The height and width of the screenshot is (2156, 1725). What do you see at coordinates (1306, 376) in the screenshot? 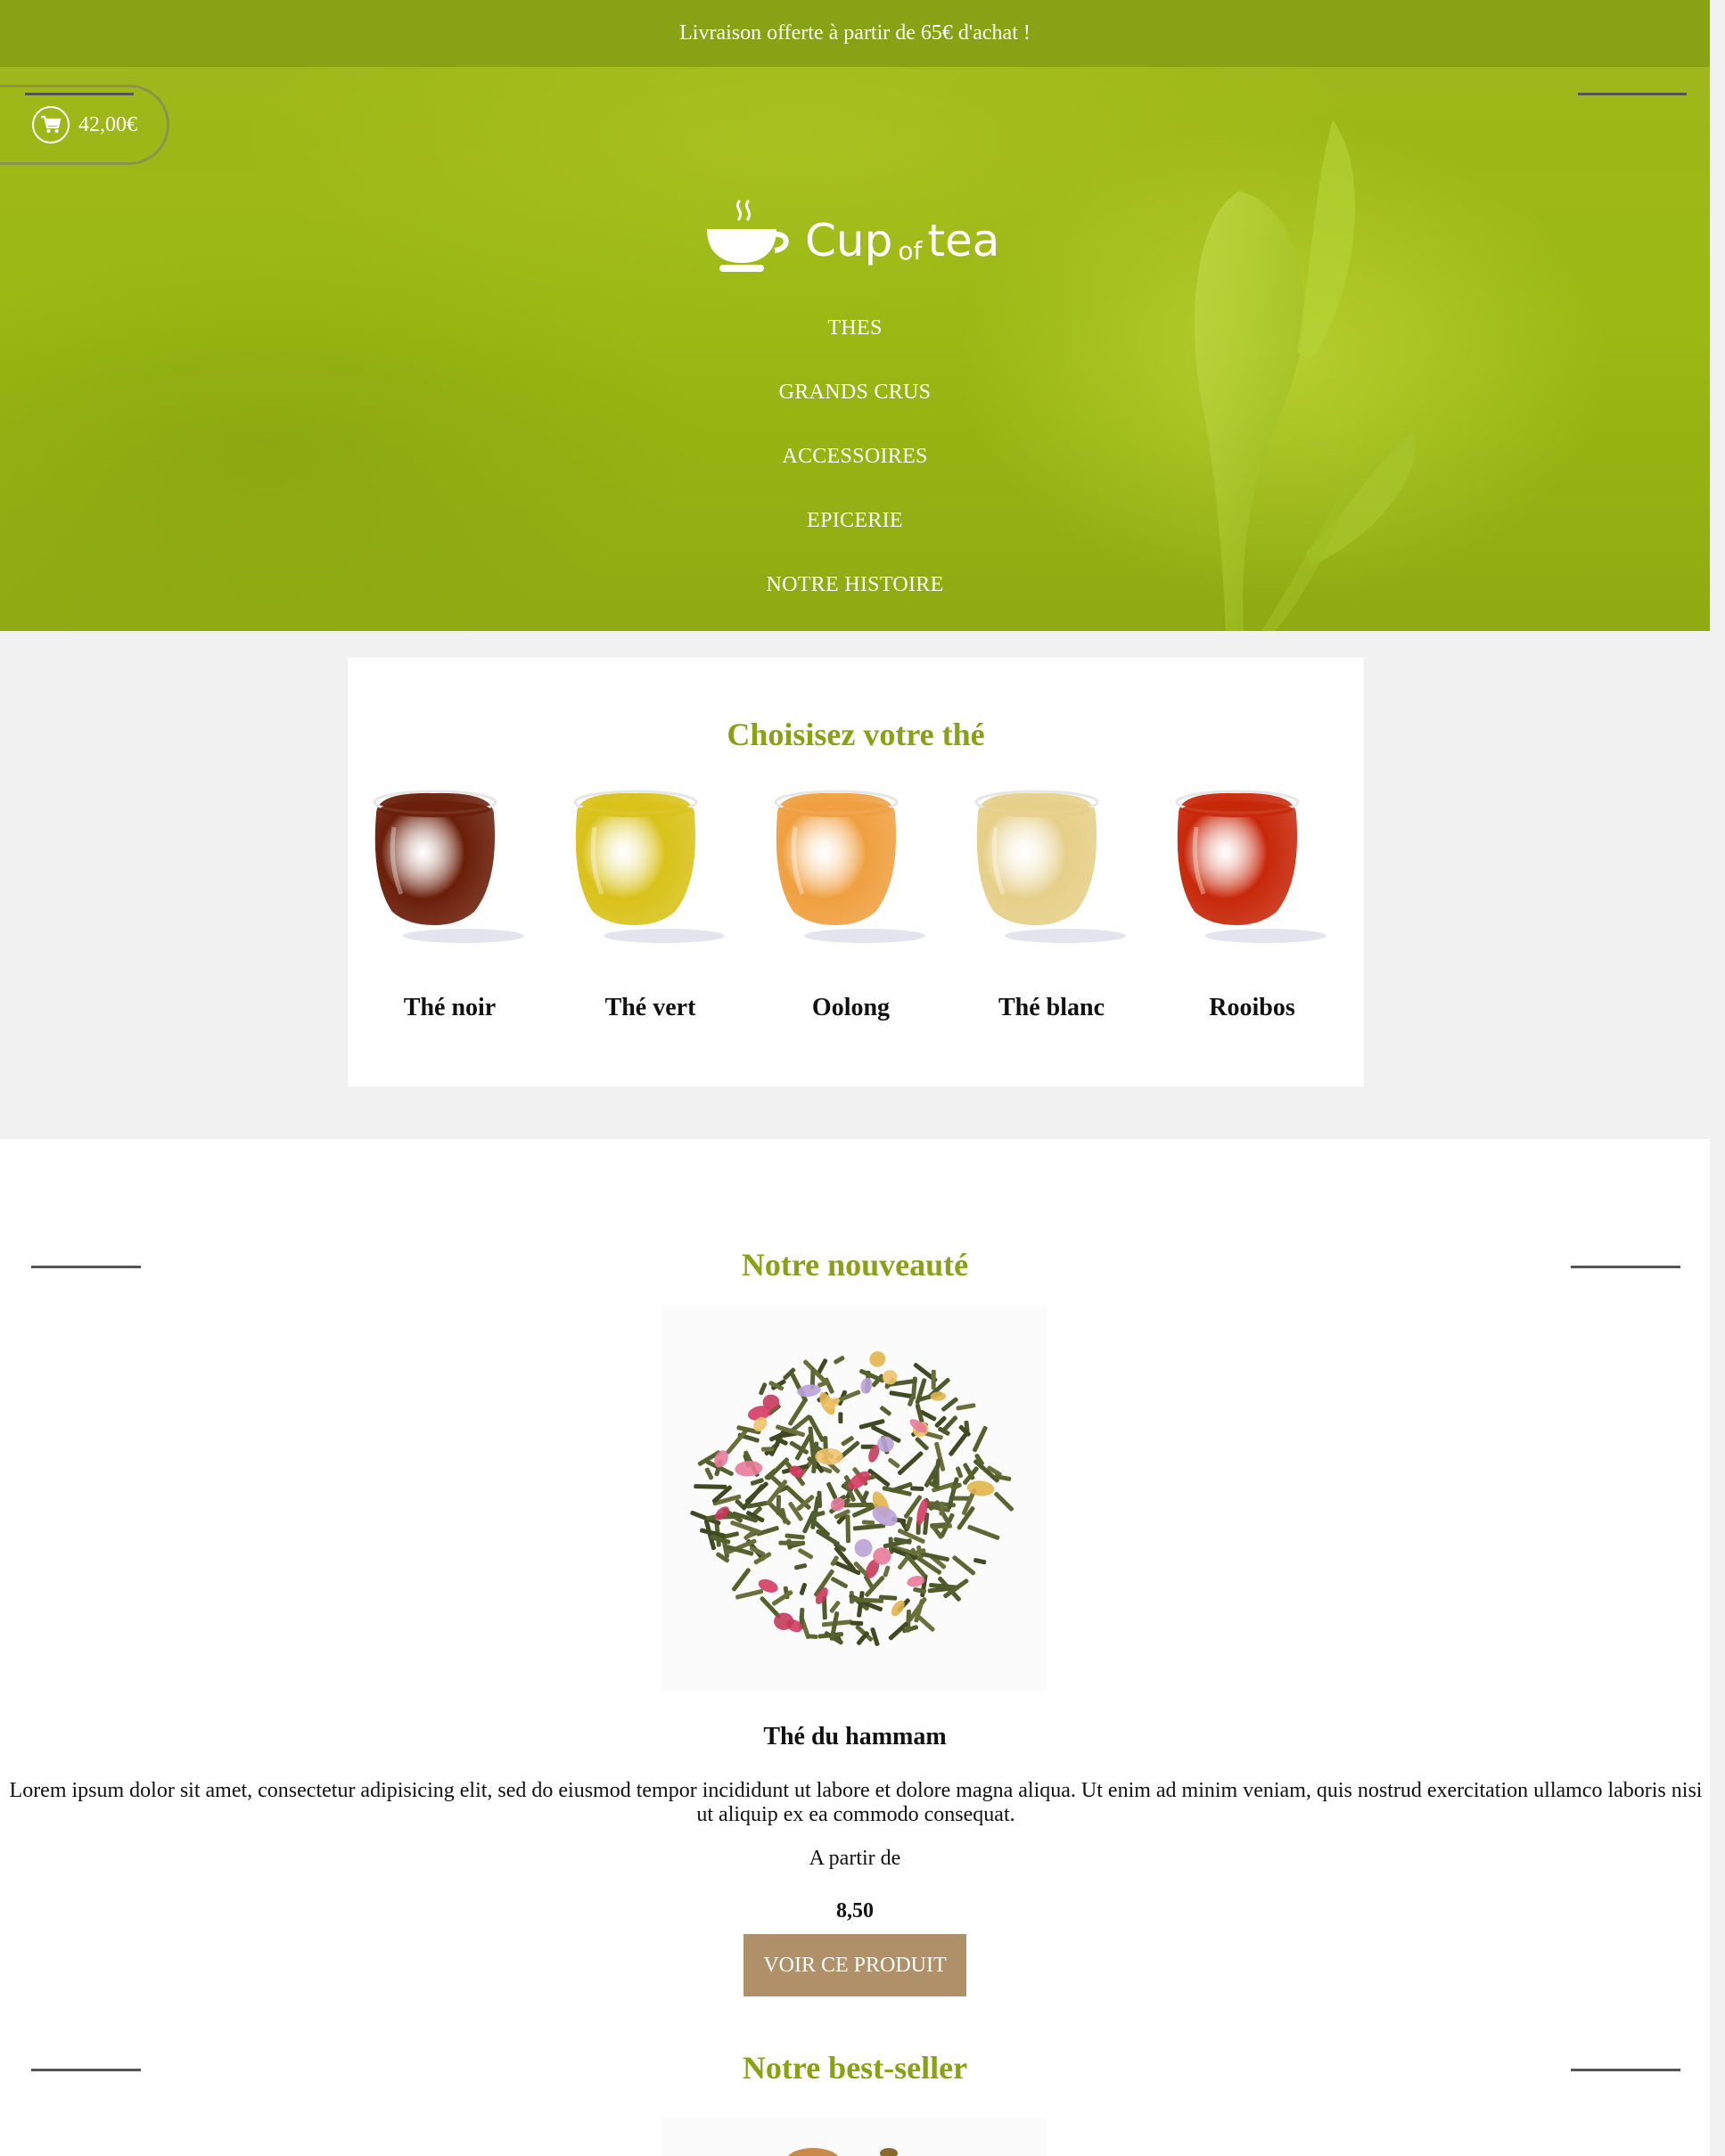
I see `tea-leaves-background` at bounding box center [1306, 376].